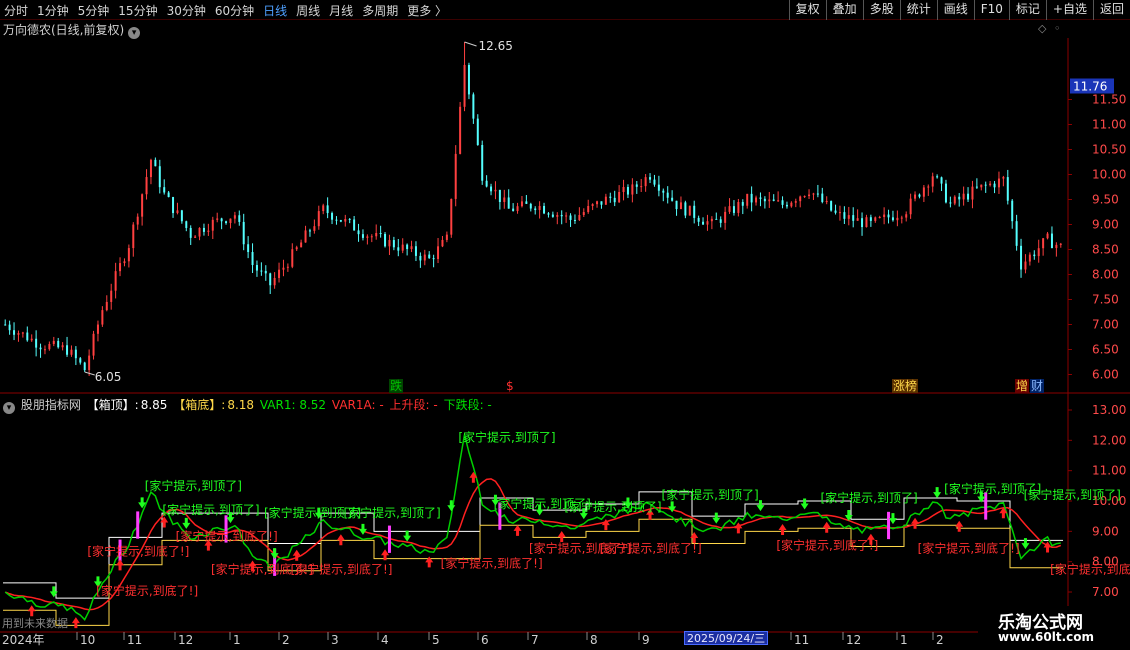 Image resolution: width=1130 pixels, height=650 pixels. Describe the element at coordinates (23, 640) in the screenshot. I see `date-label: 2024年` at that location.